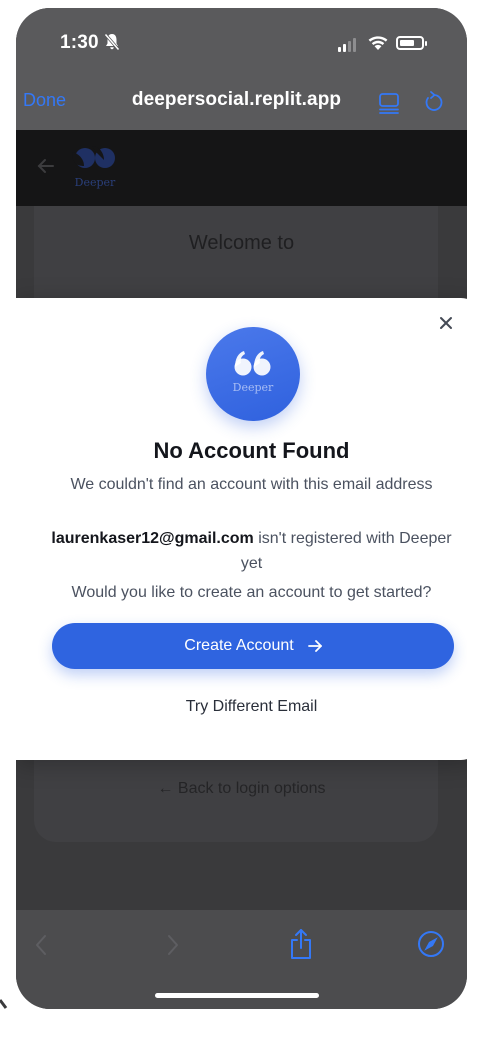 Image resolution: width=494 pixels, height=1054 pixels. Describe the element at coordinates (236, 100) in the screenshot. I see `url-label: deepersocial.replit.app` at that location.